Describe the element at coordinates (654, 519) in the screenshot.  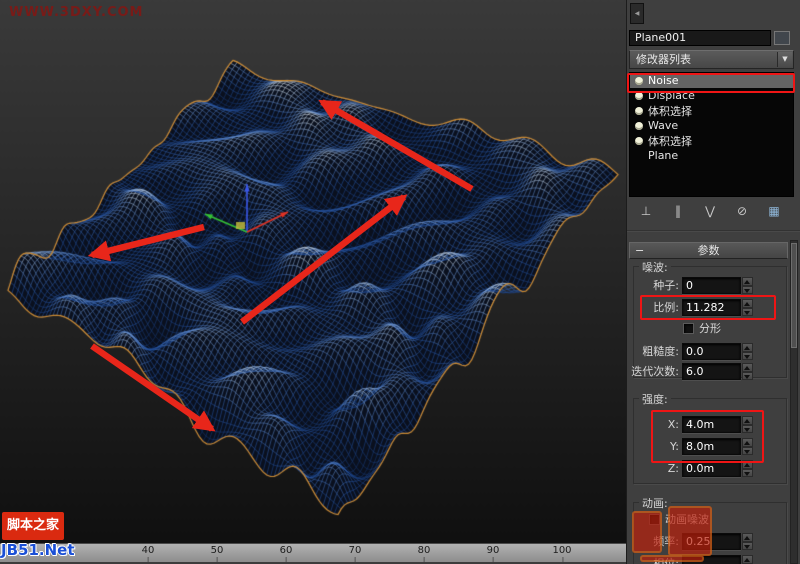
I see `animate-noise-checkbox` at that location.